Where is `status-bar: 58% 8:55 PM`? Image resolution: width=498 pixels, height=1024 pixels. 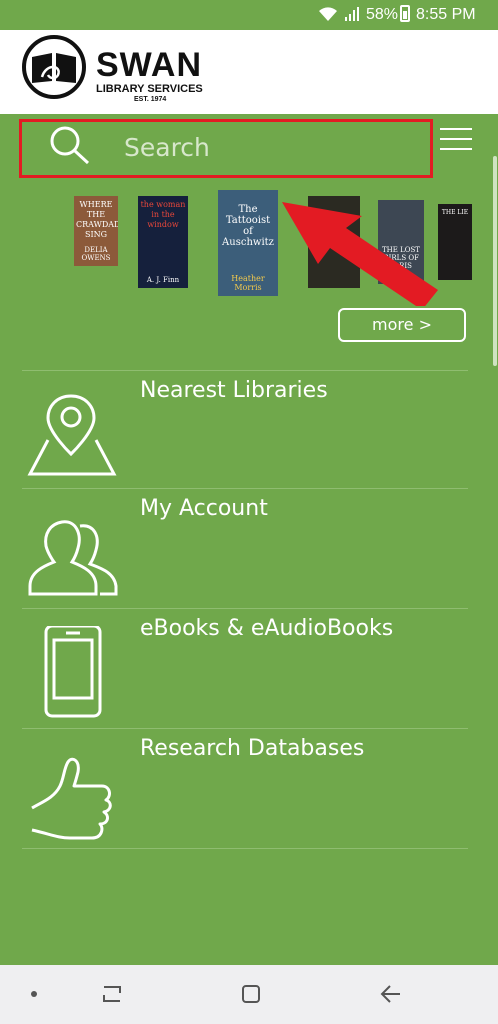
status-bar: 58% 8:55 PM is located at coordinates (249, 15).